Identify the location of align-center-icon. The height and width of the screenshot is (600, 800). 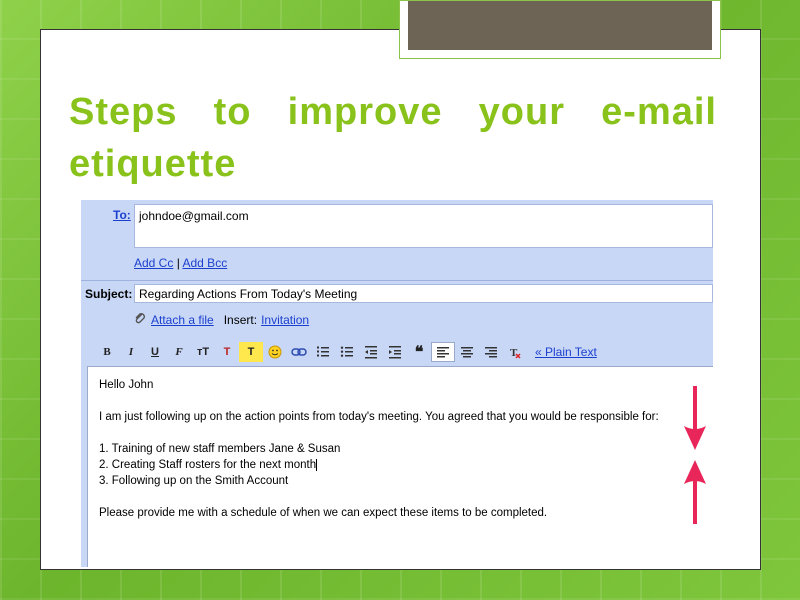
(467, 352).